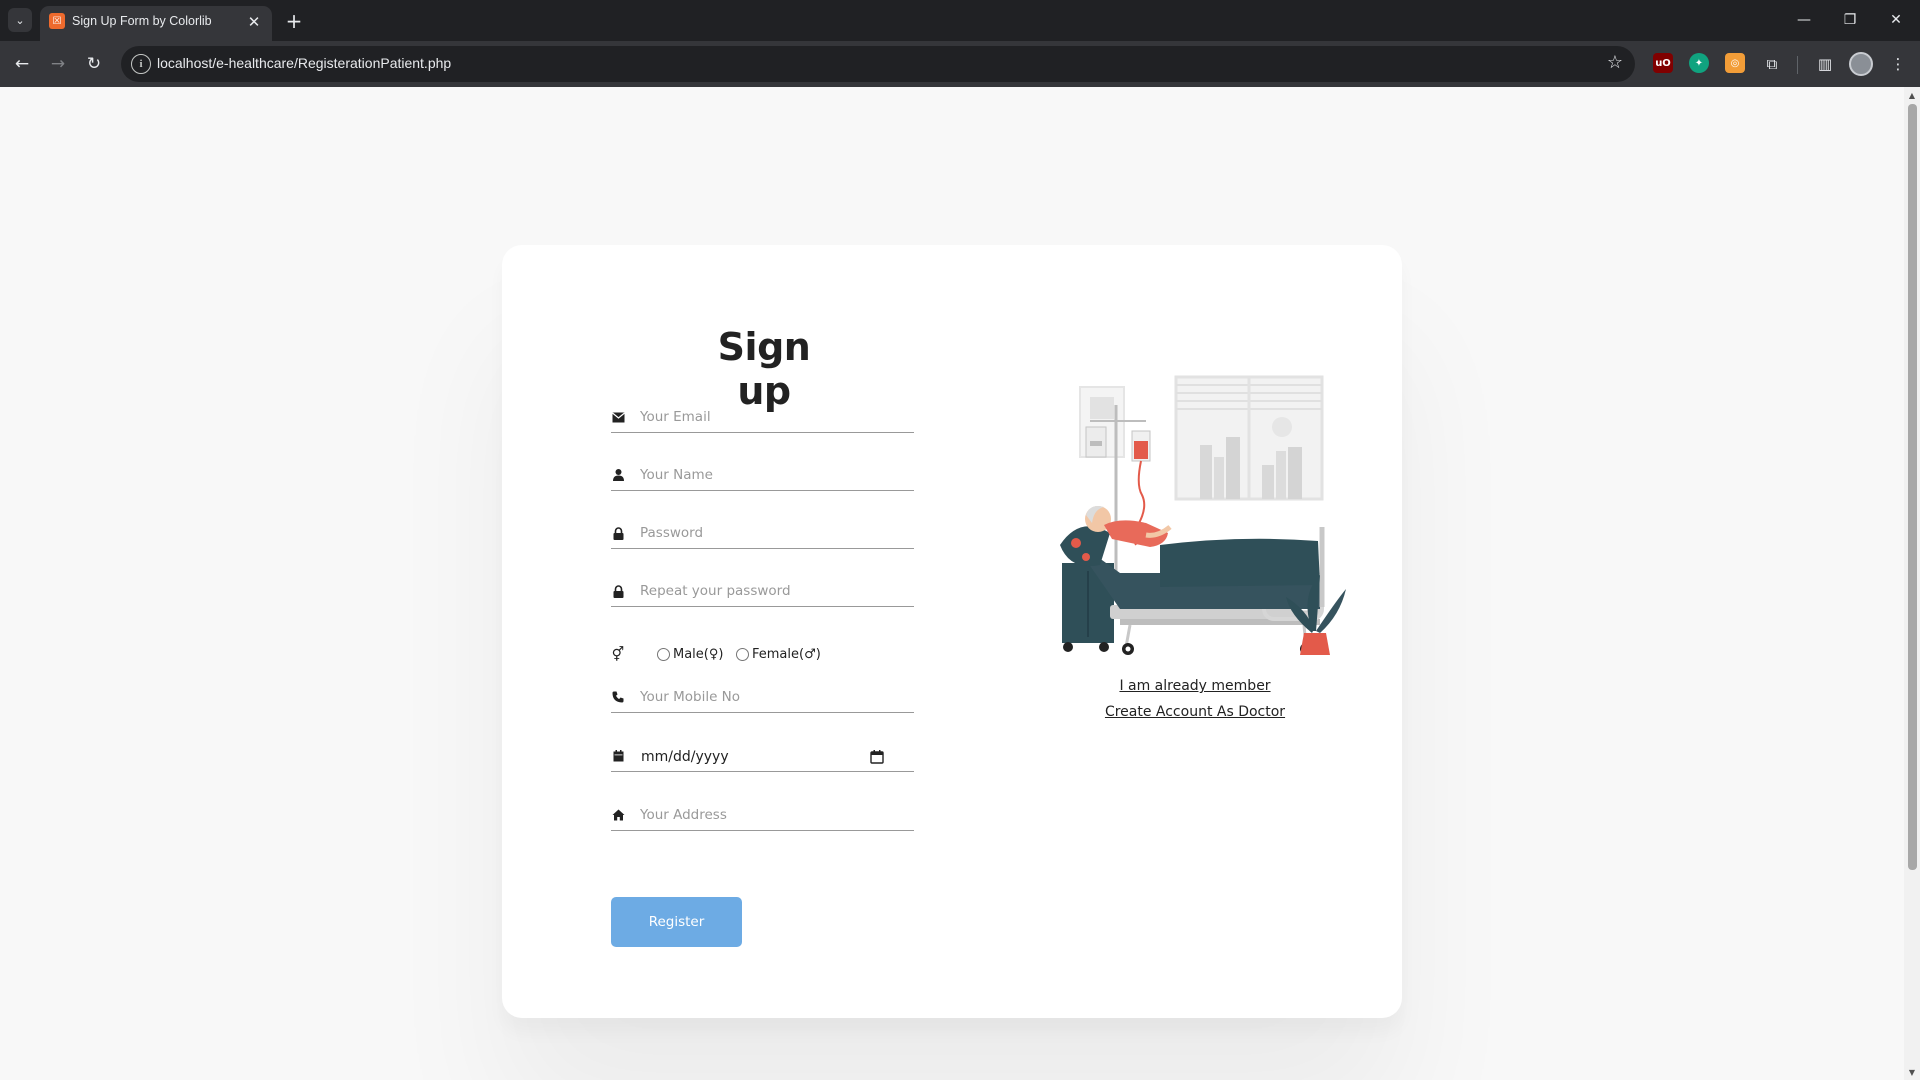 The width and height of the screenshot is (1920, 1080). What do you see at coordinates (94, 64) in the screenshot?
I see `reload-icon: ↻` at bounding box center [94, 64].